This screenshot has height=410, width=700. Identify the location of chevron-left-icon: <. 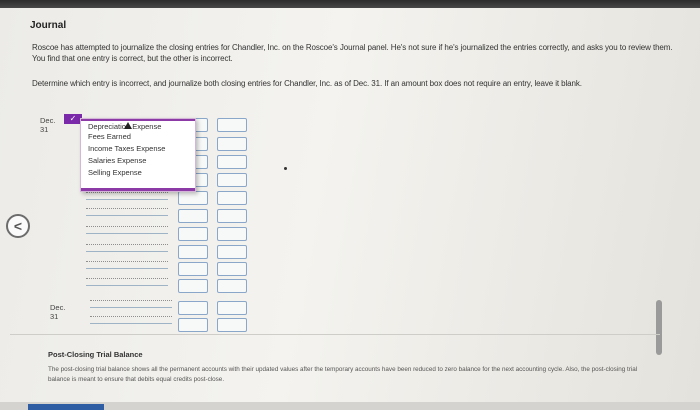
(18, 226).